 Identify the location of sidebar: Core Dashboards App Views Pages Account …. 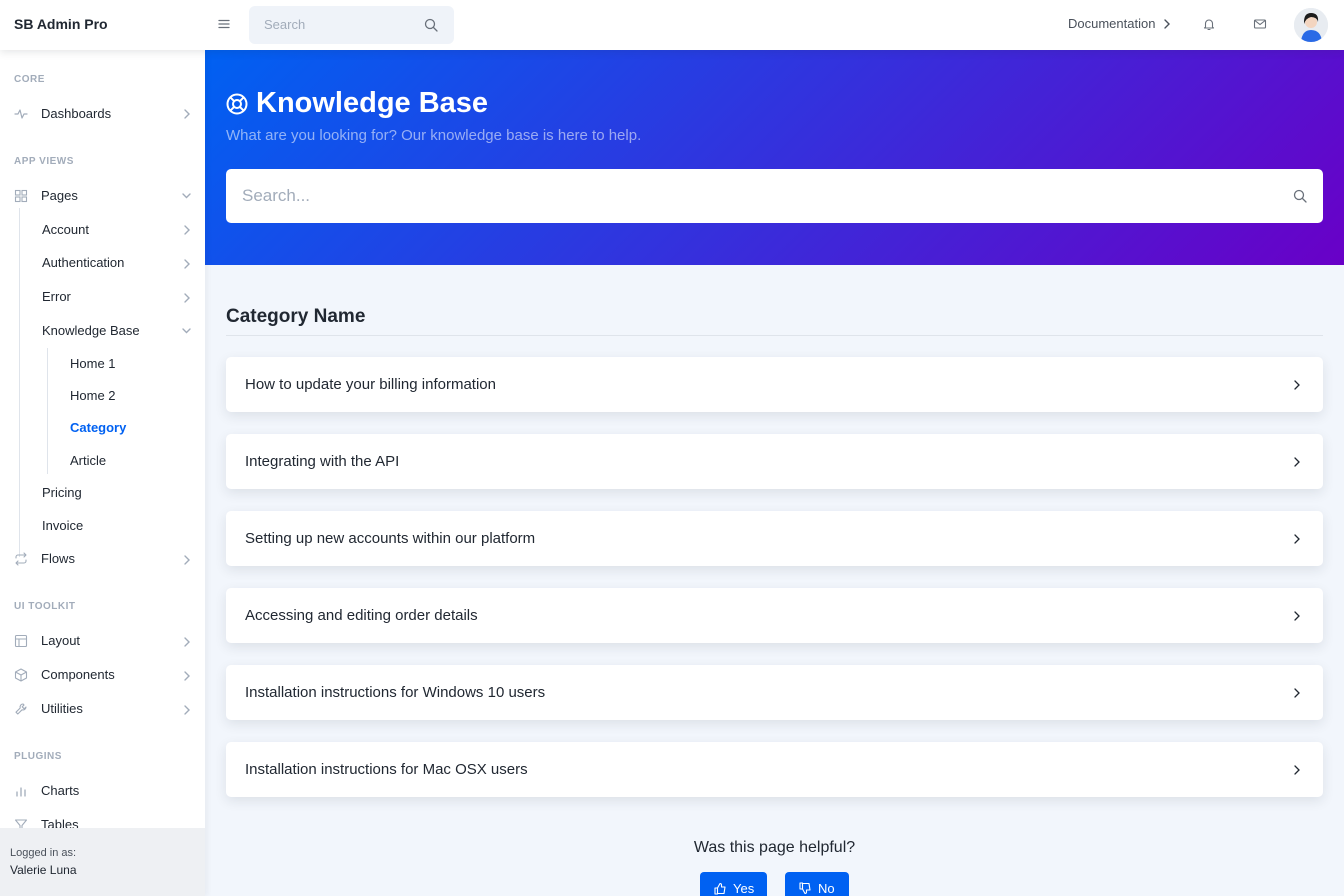
(102, 473).